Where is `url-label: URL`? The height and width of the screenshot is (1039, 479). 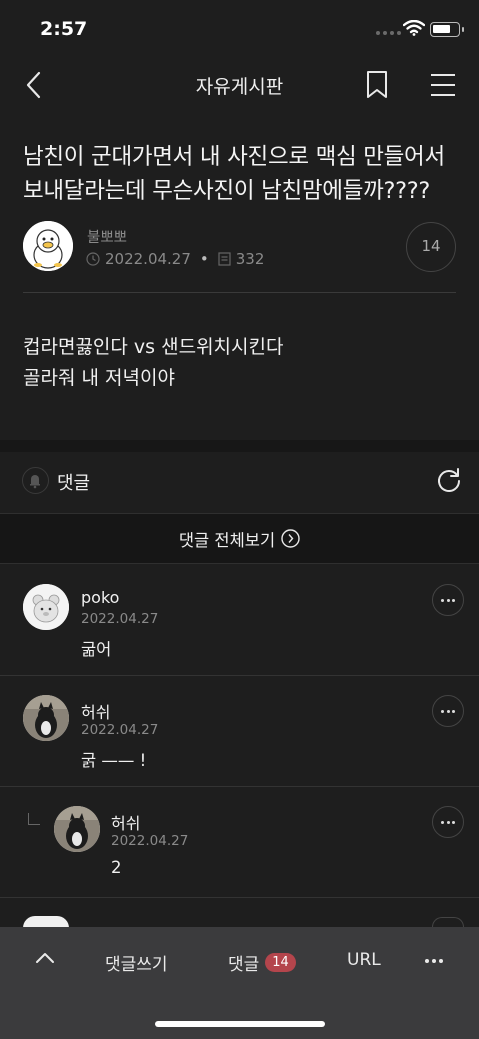
url-label: URL is located at coordinates (364, 960).